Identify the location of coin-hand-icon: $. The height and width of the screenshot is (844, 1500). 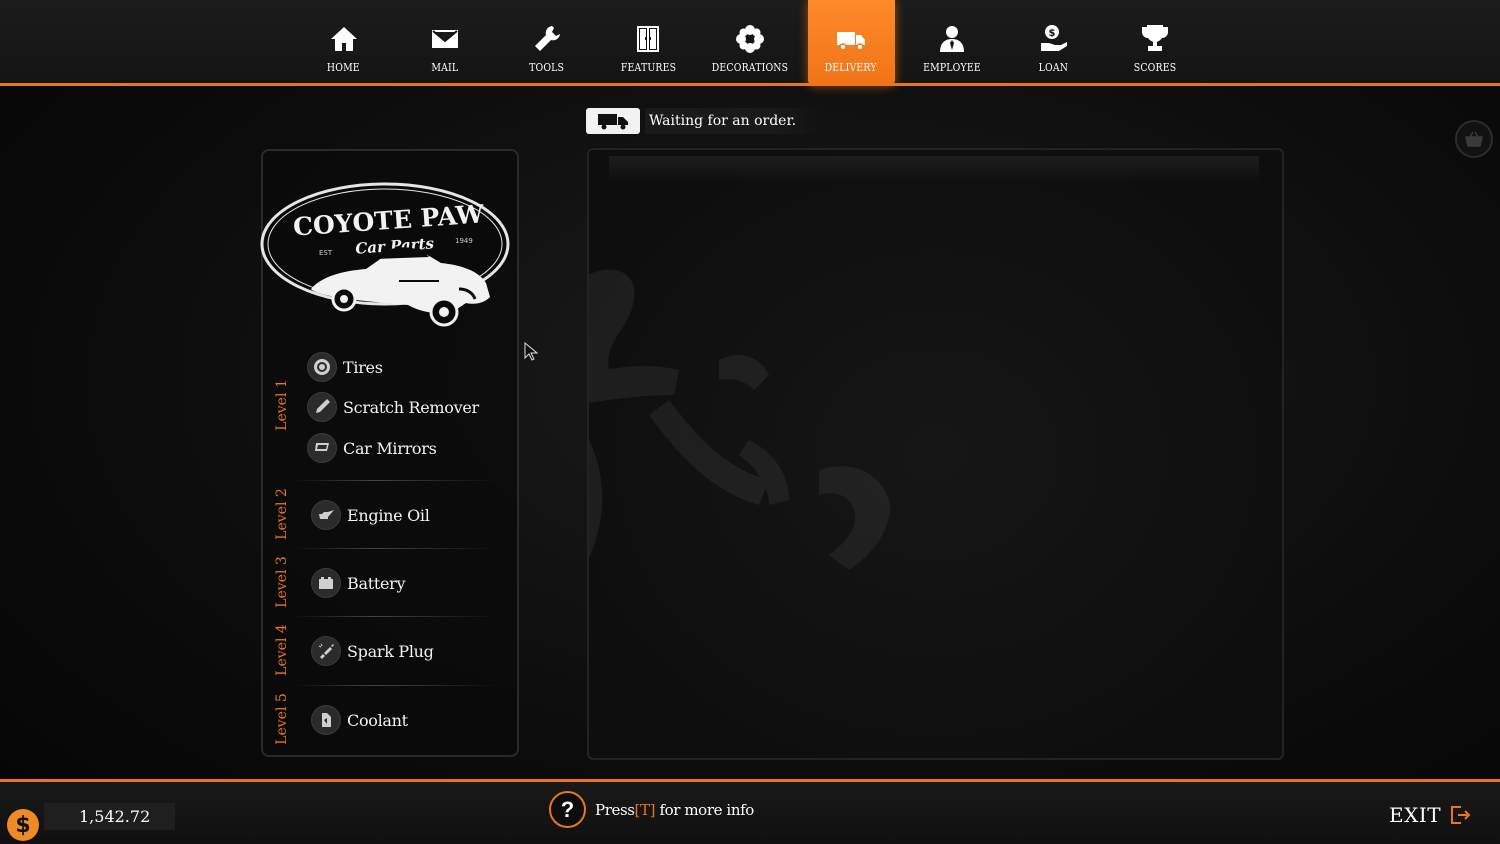
(1053, 38).